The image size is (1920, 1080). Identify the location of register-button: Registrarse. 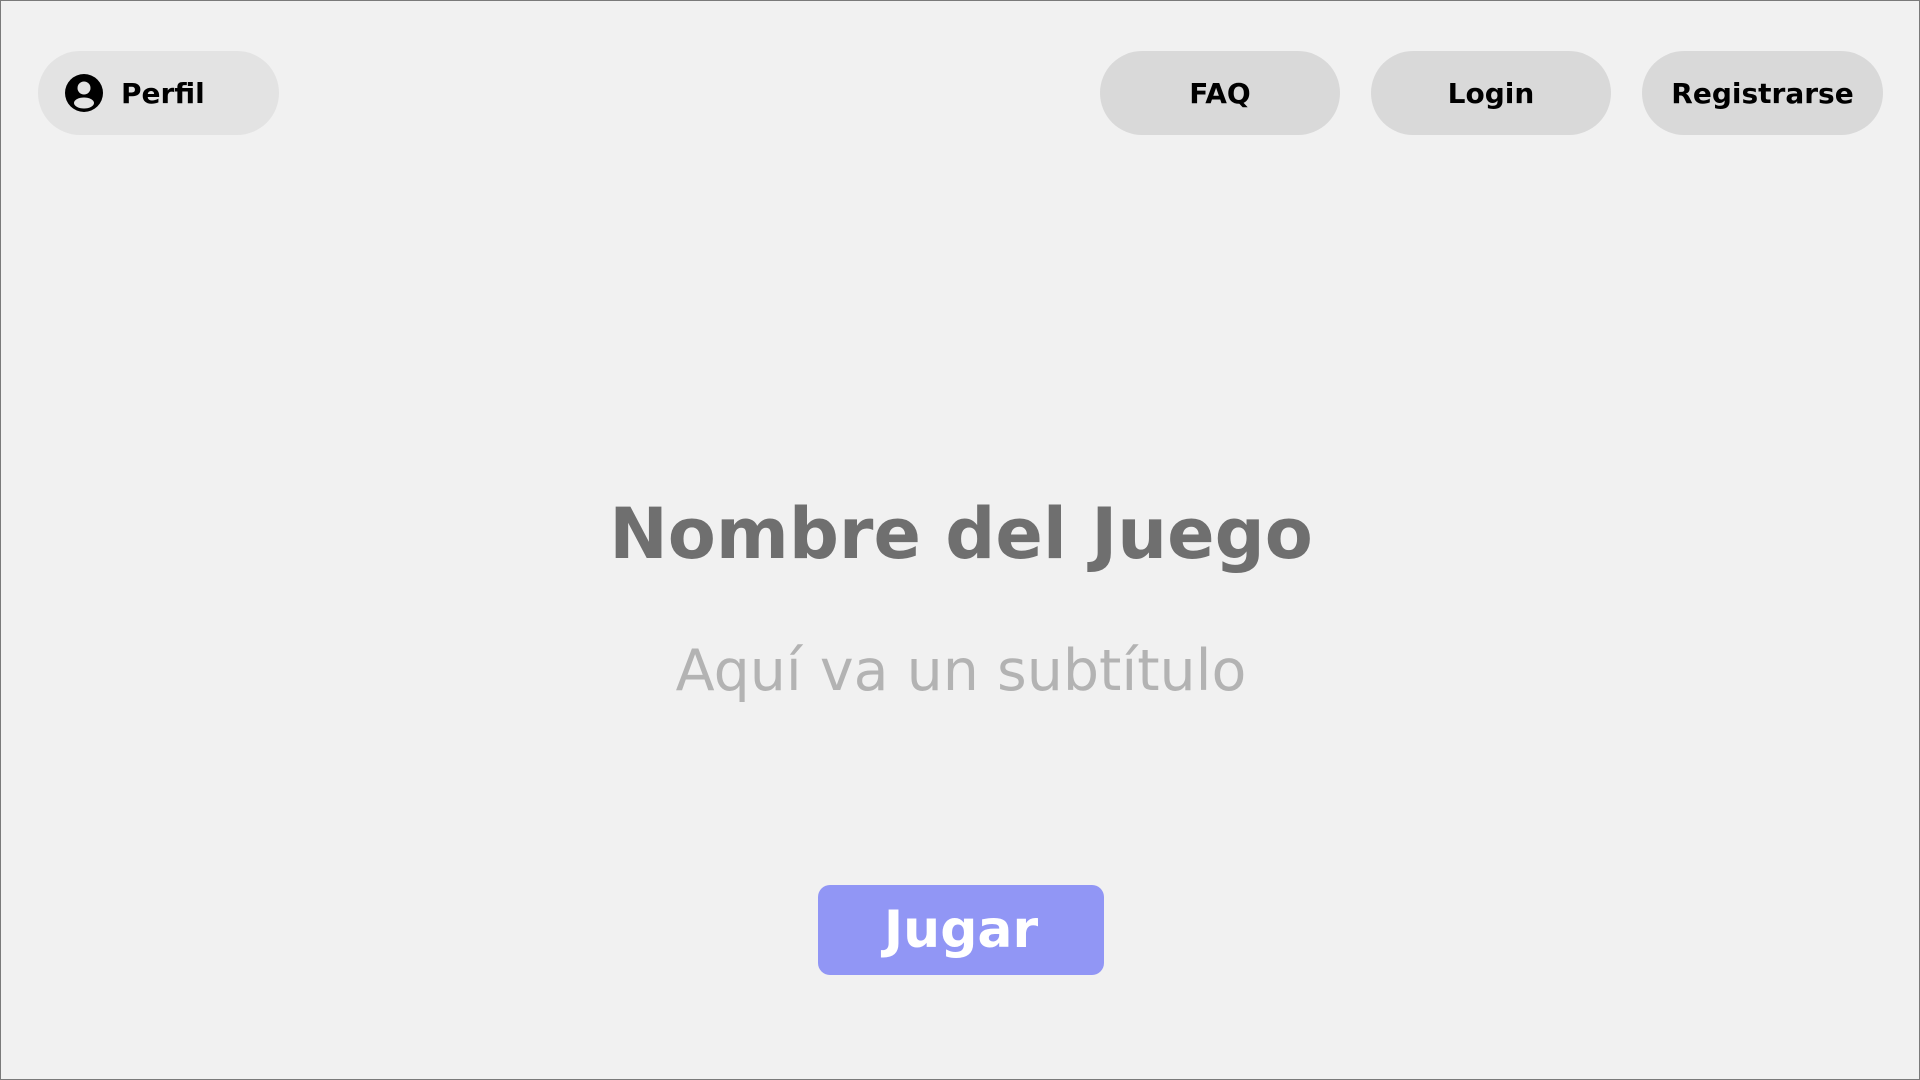
(1762, 93).